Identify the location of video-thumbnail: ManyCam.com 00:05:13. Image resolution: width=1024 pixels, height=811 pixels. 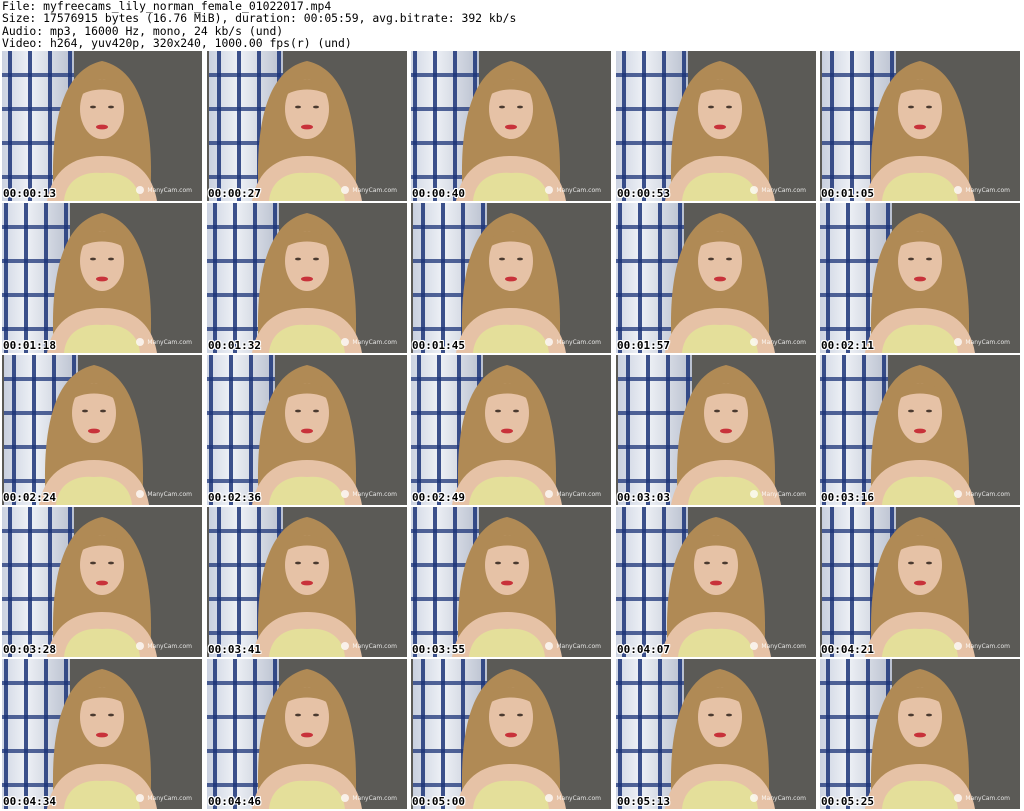
(716, 734).